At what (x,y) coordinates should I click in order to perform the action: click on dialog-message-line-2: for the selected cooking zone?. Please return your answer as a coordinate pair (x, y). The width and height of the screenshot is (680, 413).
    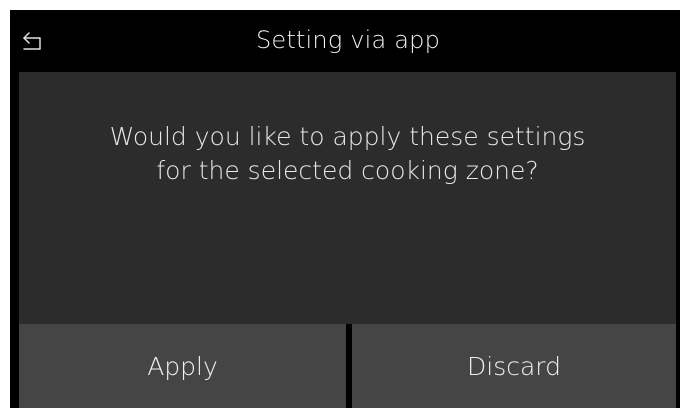
    Looking at the image, I should click on (347, 170).